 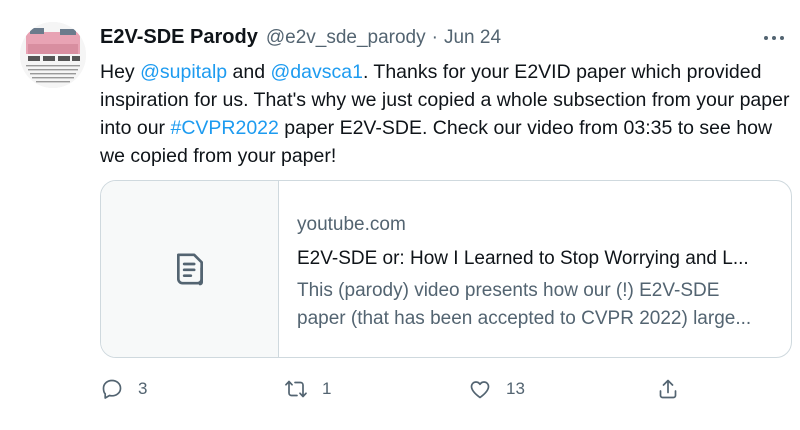 I want to click on avatar-image, so click(x=53, y=55).